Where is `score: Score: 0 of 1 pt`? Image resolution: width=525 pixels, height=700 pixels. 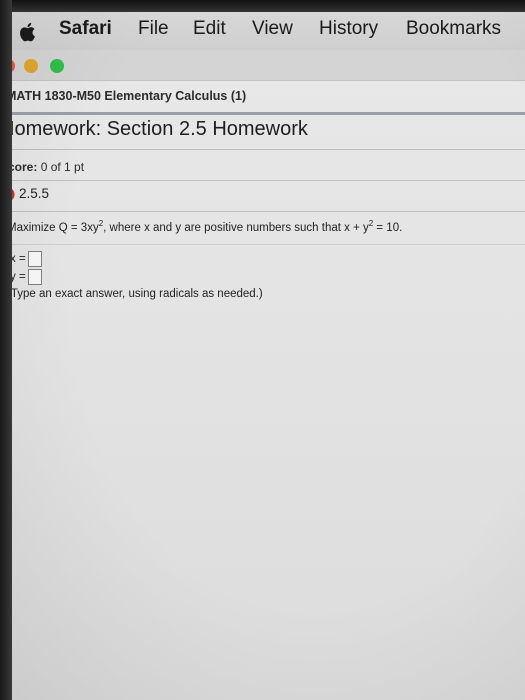 score: Score: 0 of 1 pt is located at coordinates (42, 167).